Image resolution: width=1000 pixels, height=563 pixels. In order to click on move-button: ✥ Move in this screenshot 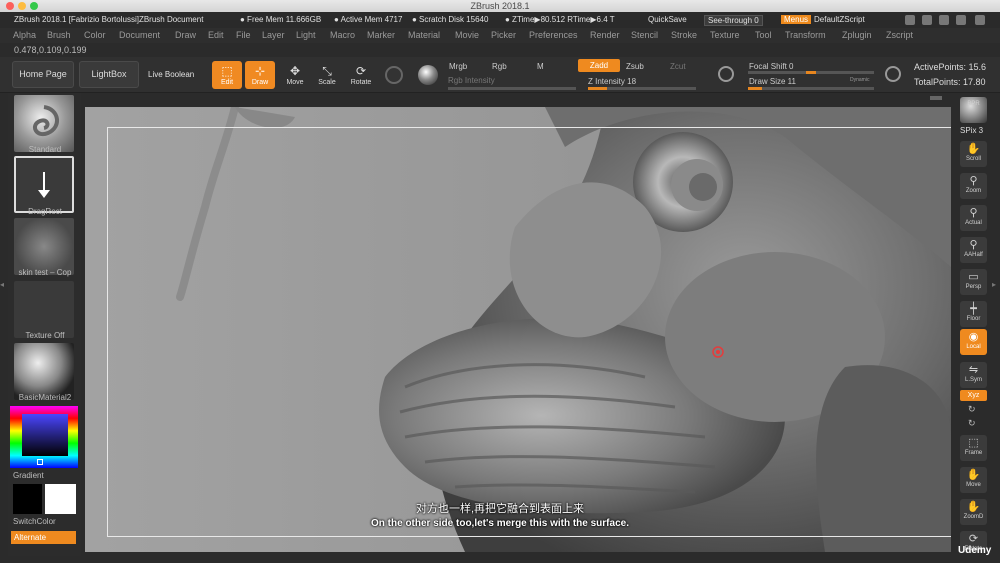, I will do `click(295, 75)`.